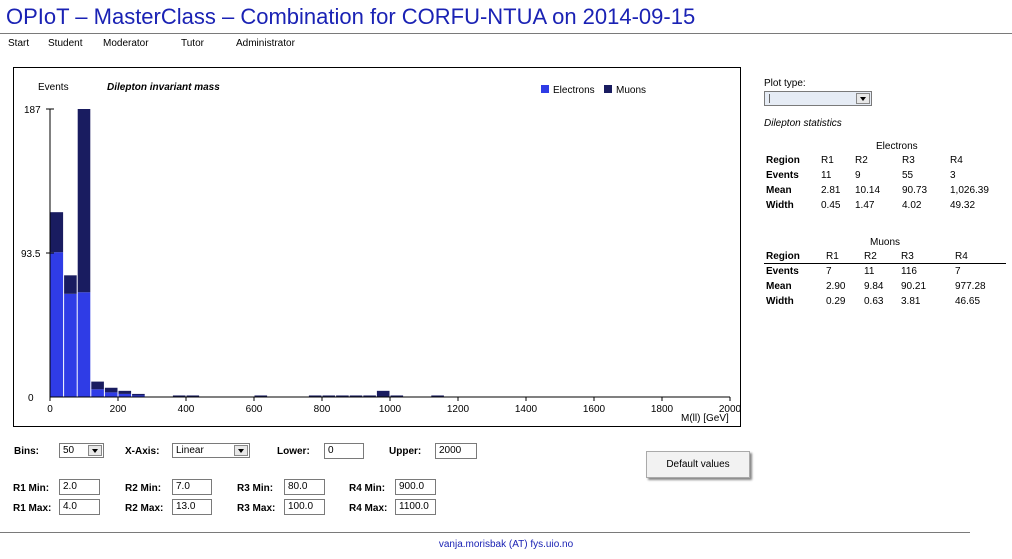  What do you see at coordinates (969, 190) in the screenshot?
I see `stats-cell: 1,026.39` at bounding box center [969, 190].